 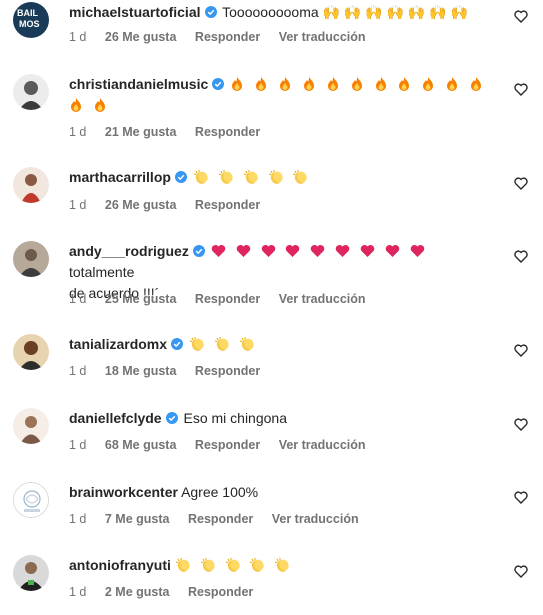 What do you see at coordinates (120, 177) in the screenshot?
I see `comment-username: marthacarrillop` at bounding box center [120, 177].